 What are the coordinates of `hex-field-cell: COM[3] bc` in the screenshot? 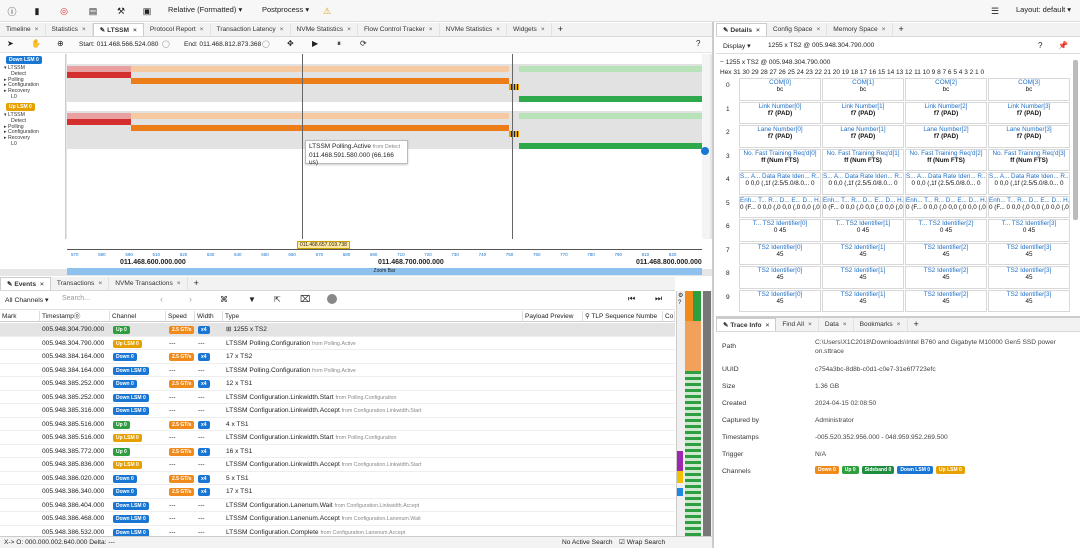 It's located at (1029, 89).